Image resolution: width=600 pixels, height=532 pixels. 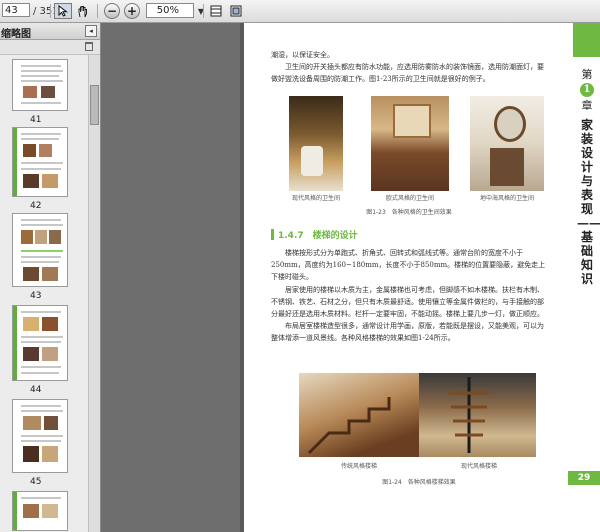 I want to click on chapter-label: 第, so click(x=587, y=74).